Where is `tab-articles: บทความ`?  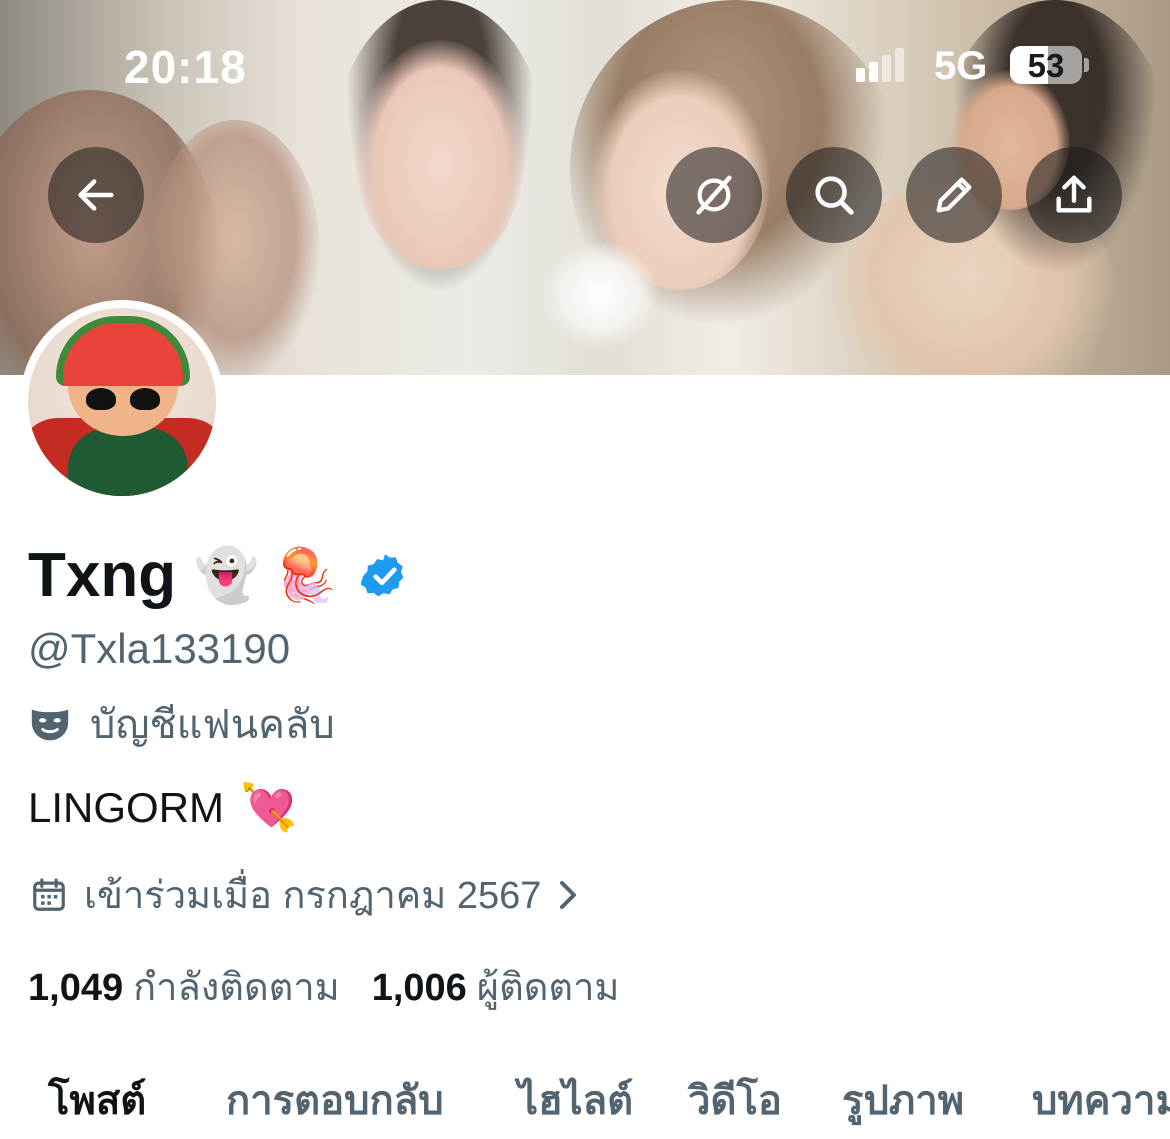
tab-articles: บทความ is located at coordinates (1101, 1100).